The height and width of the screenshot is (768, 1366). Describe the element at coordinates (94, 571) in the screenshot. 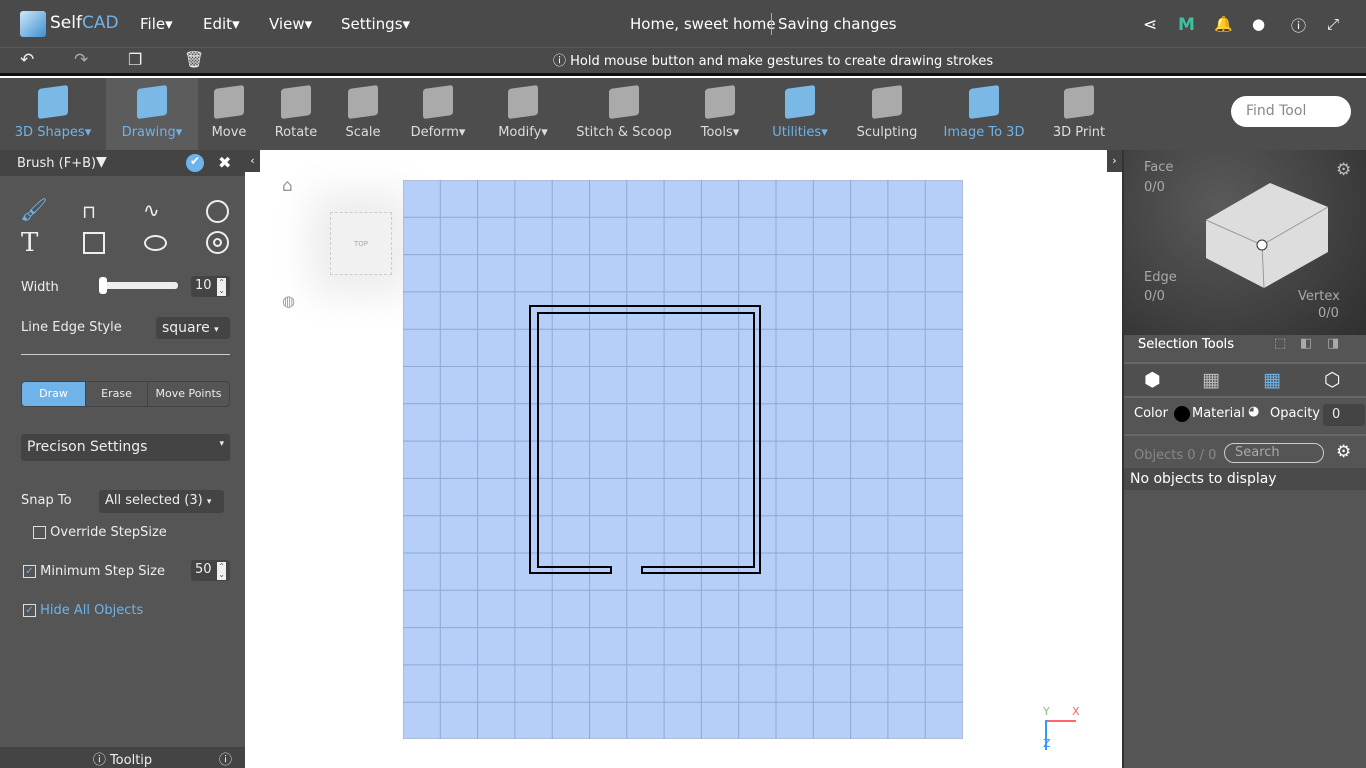

I see `min-step-checkbox: ✓ Minimum Step Size` at that location.